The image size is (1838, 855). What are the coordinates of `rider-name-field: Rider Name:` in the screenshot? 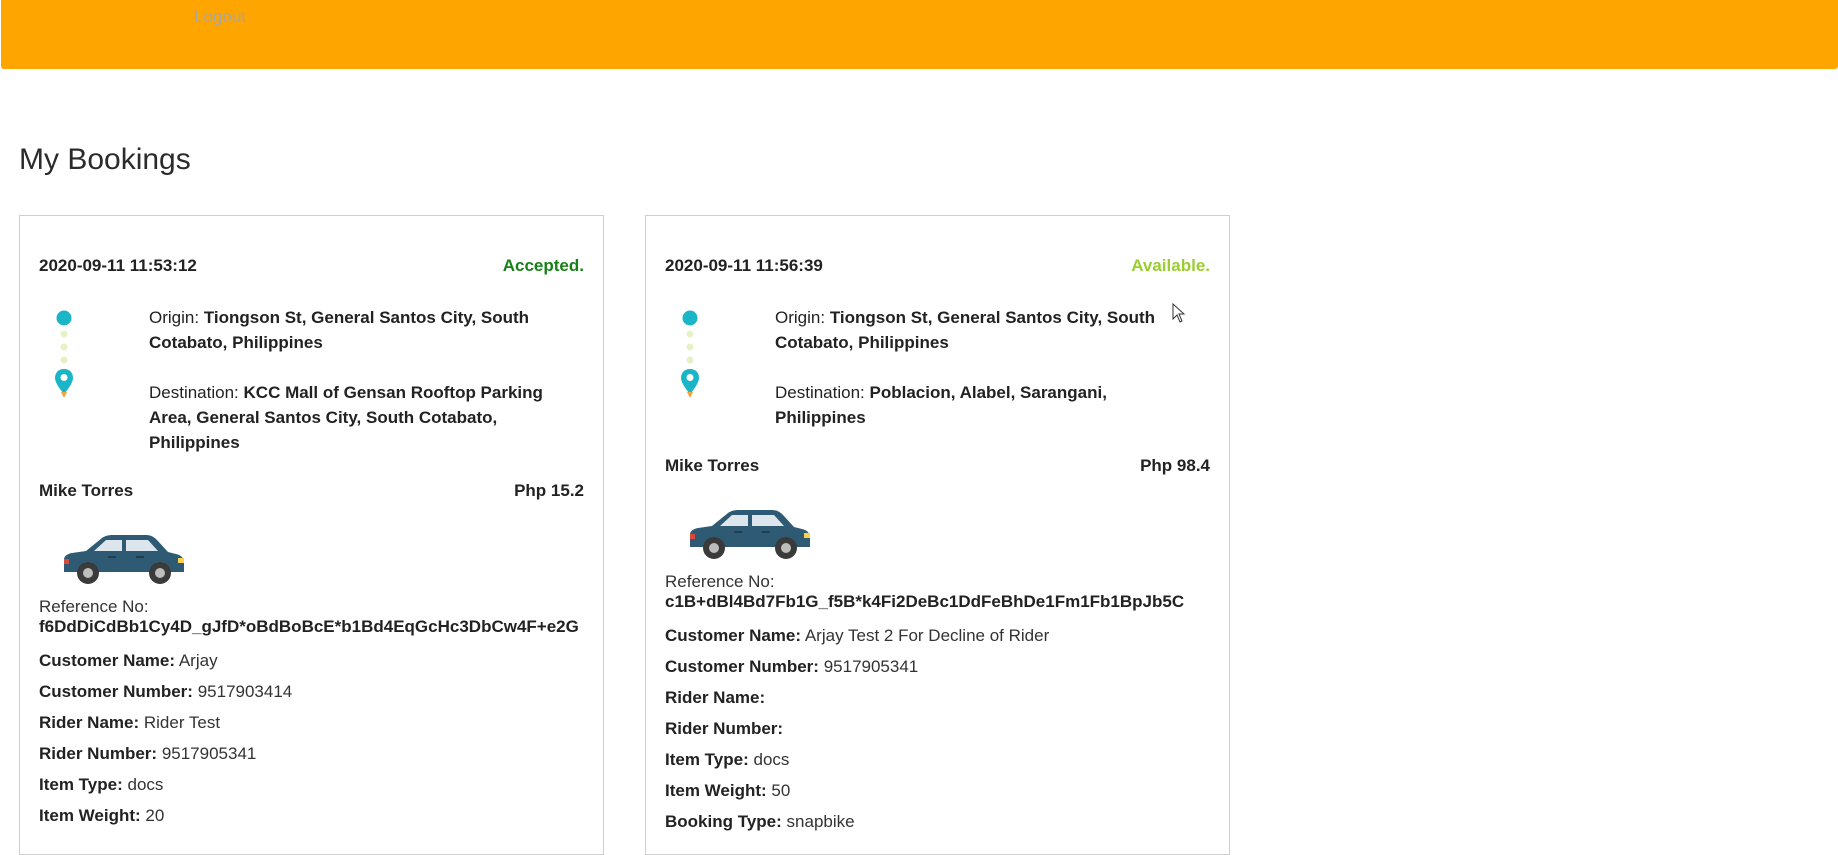 It's located at (715, 698).